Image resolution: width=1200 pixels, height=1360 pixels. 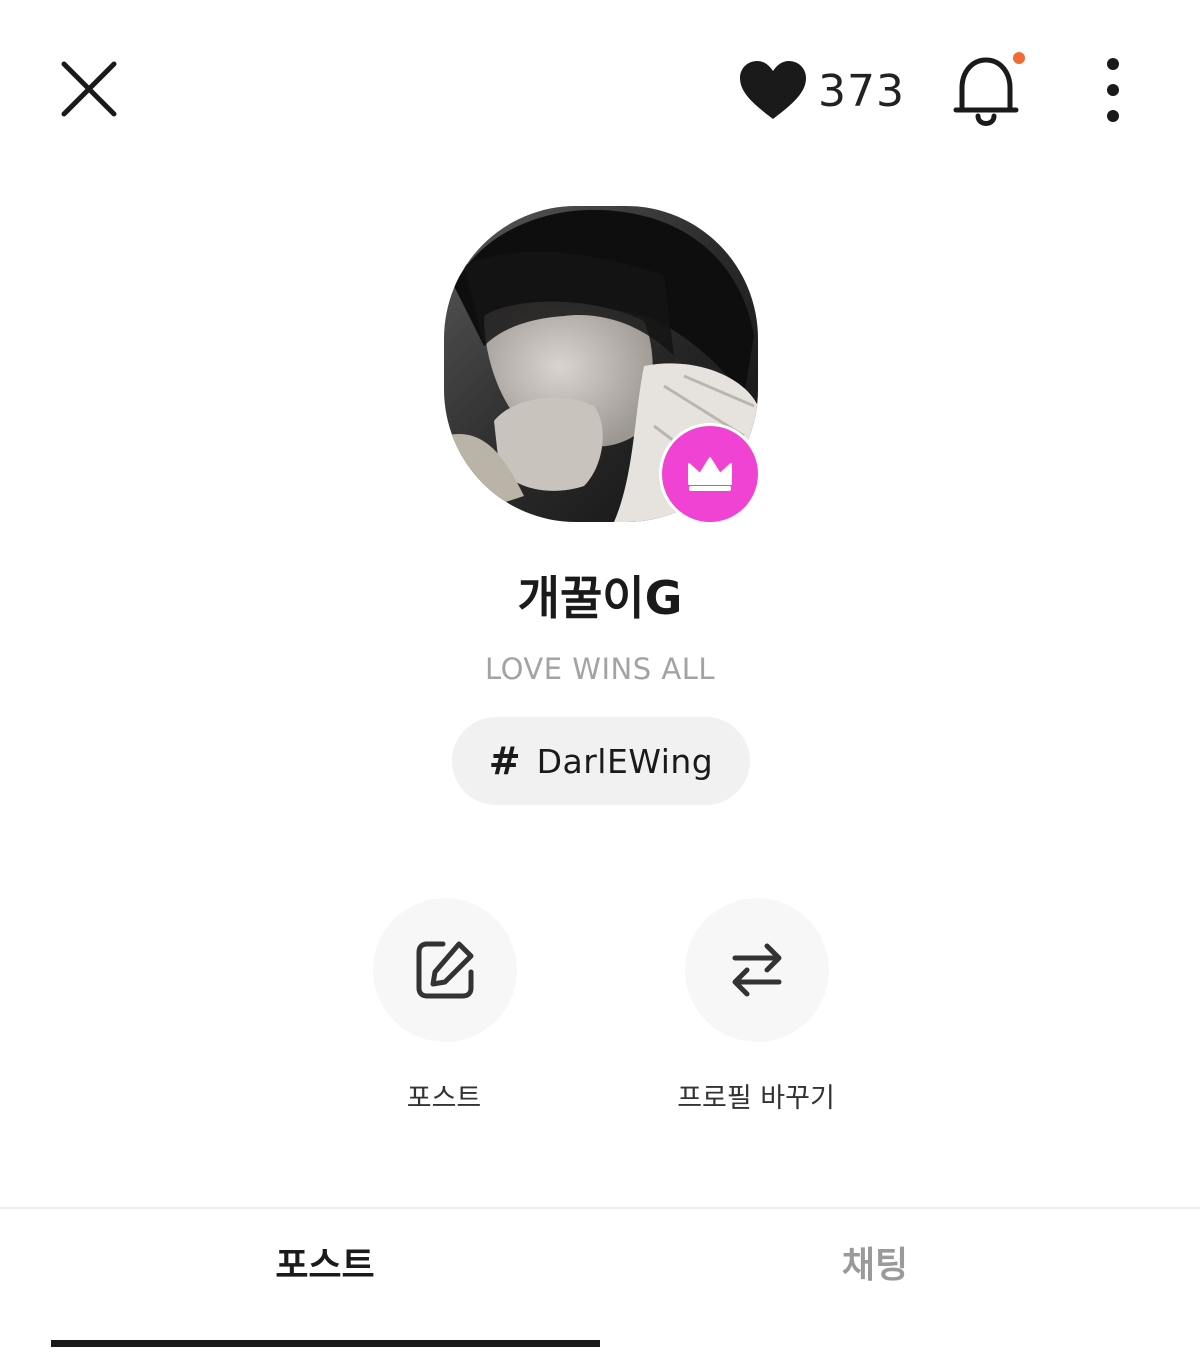 What do you see at coordinates (504, 761) in the screenshot?
I see `hashtag-icon: #` at bounding box center [504, 761].